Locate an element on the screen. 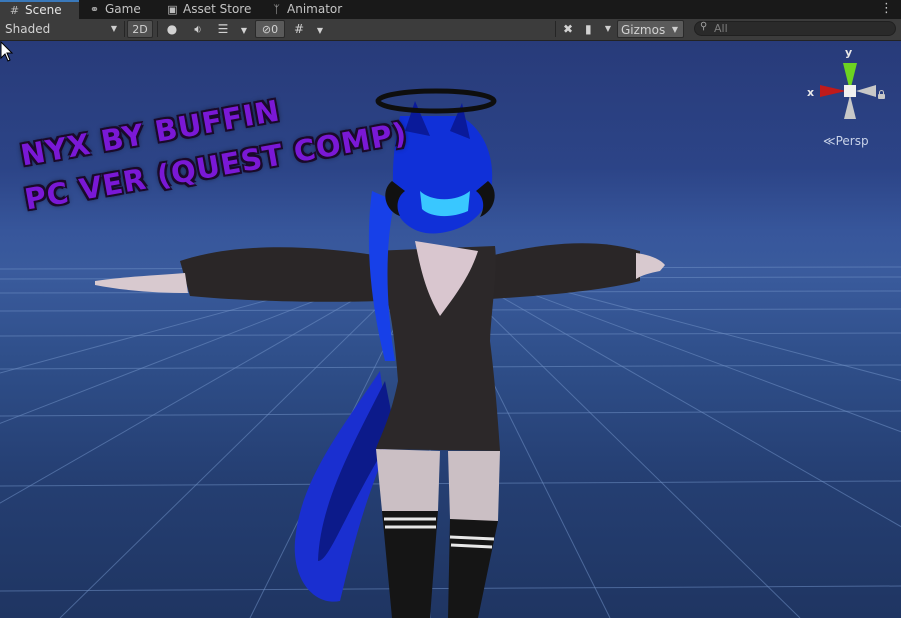  tab-label: Animator is located at coordinates (315, 9).